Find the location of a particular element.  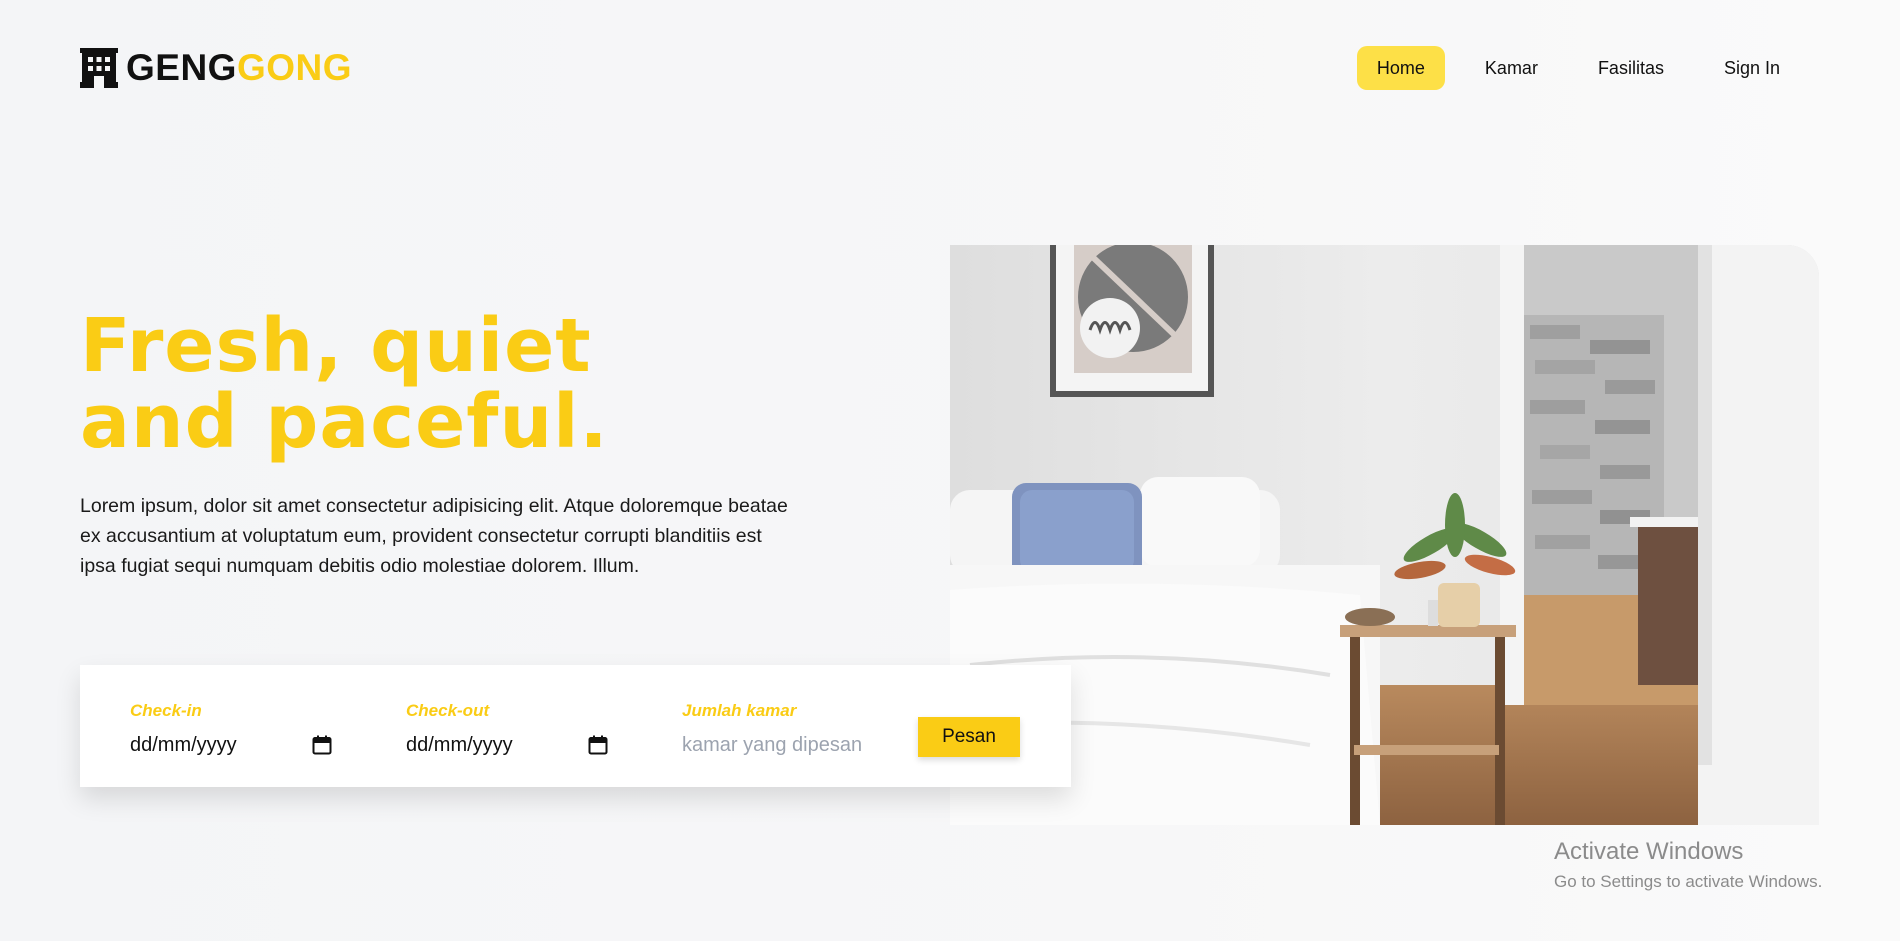

hero-headline-line2: and paceful. is located at coordinates (344, 422).